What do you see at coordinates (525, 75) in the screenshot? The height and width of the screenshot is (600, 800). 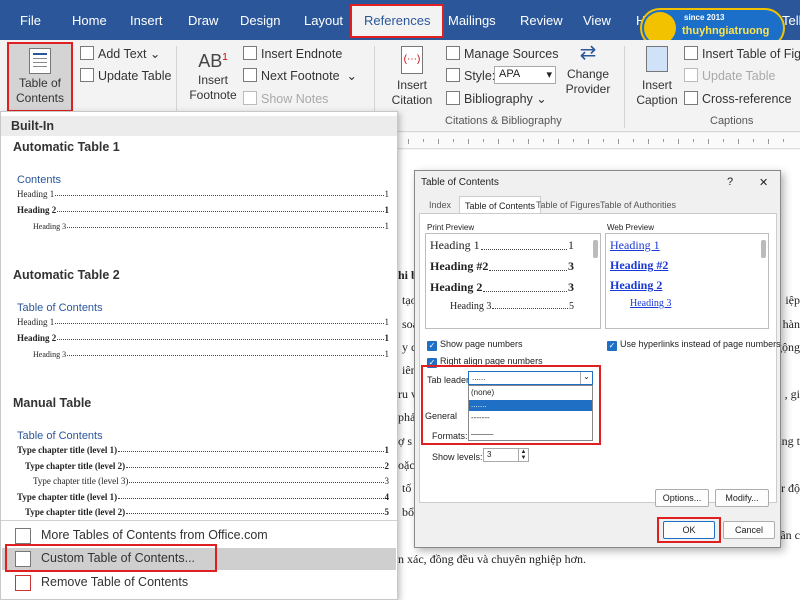 I see `style-select: APA ▾` at bounding box center [525, 75].